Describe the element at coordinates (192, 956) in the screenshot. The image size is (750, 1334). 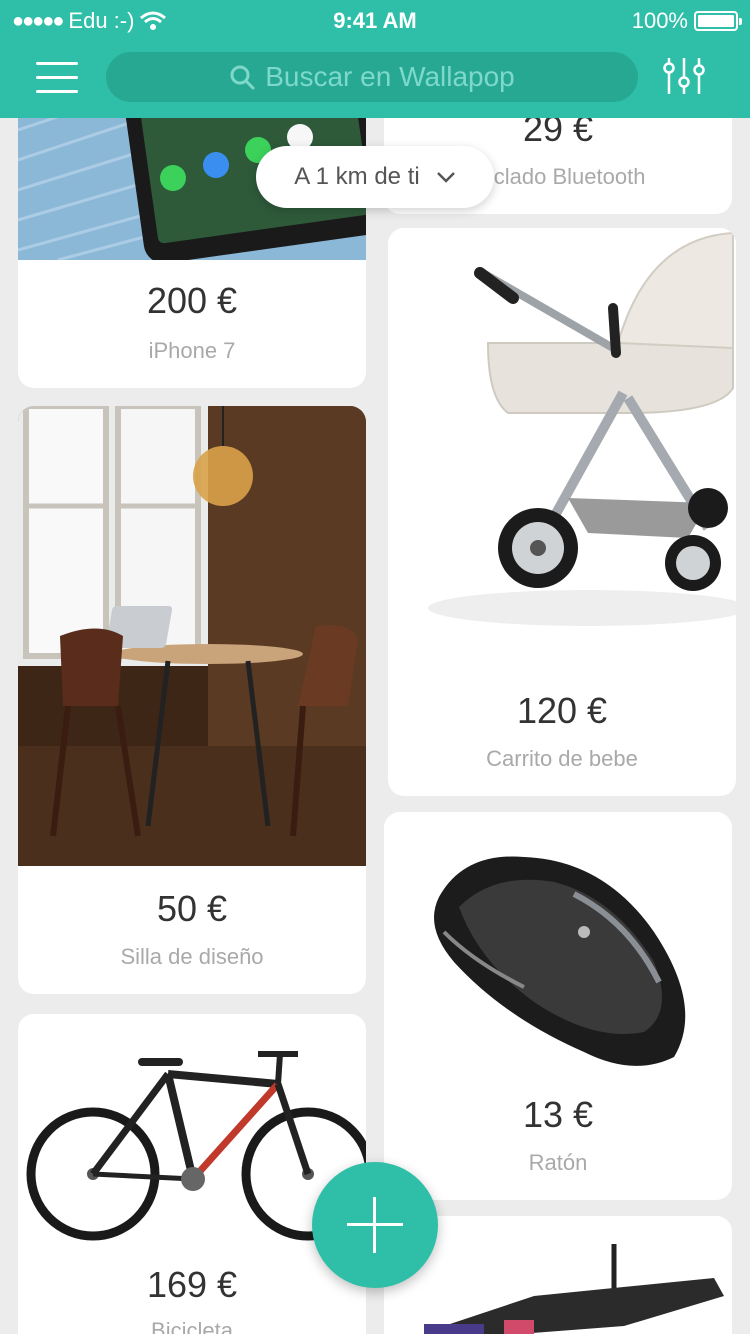
I see `product-title: Silla de diseño` at that location.